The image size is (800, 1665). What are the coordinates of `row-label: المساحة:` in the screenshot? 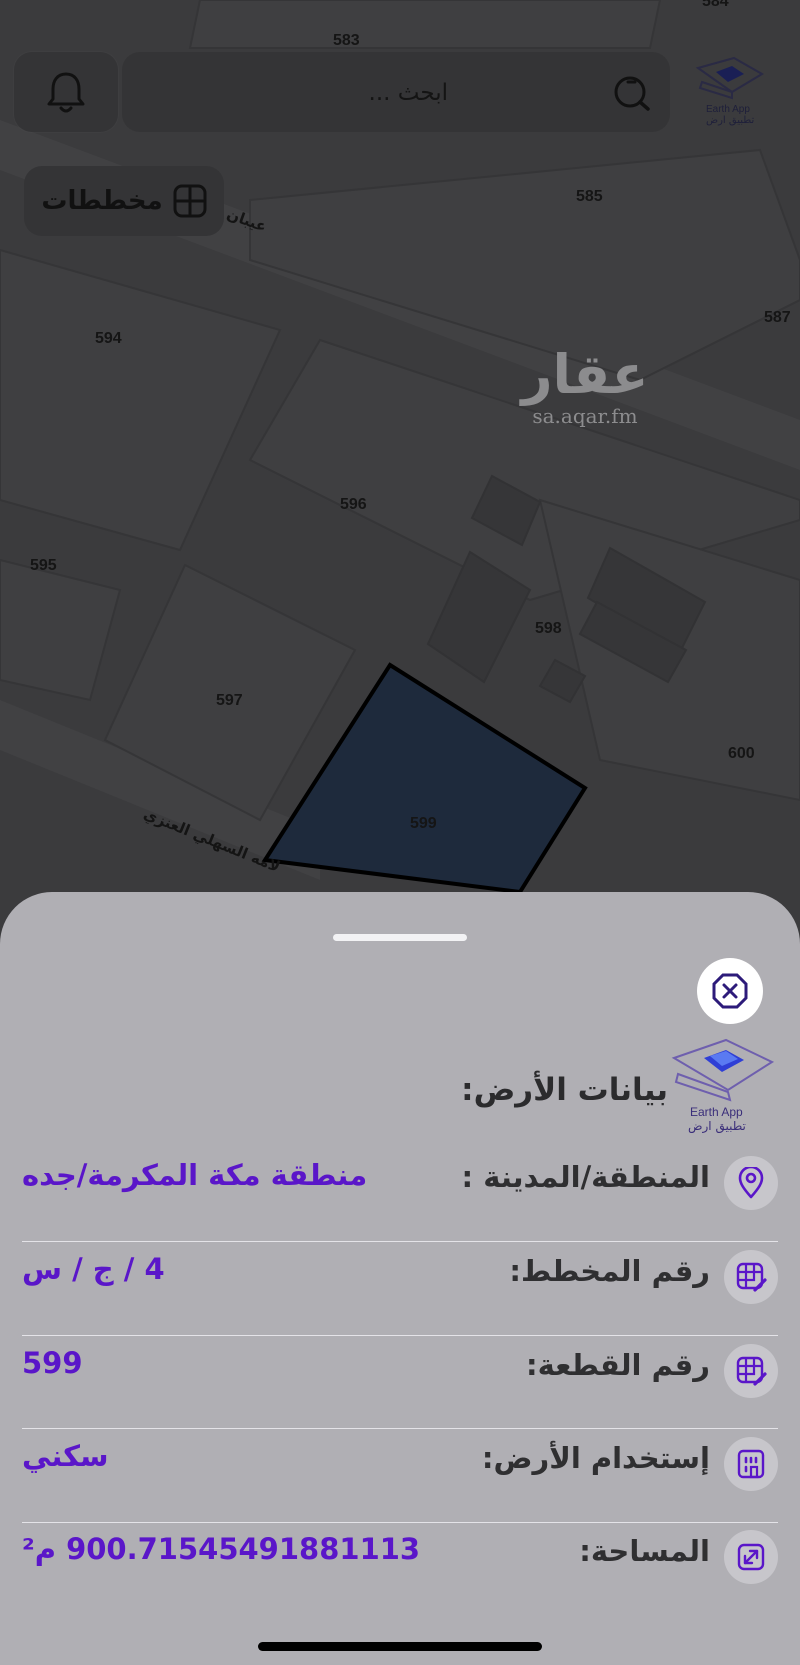 It's located at (644, 1551).